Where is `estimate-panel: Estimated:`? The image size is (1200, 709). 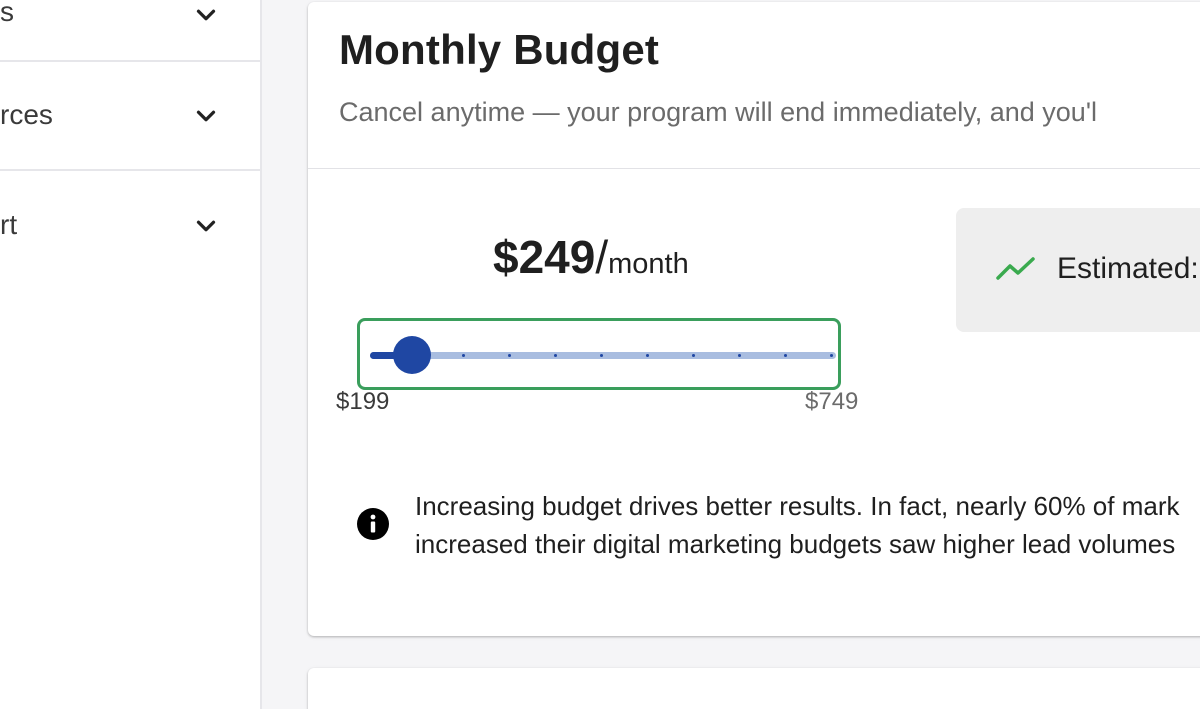 estimate-panel: Estimated: is located at coordinates (1078, 270).